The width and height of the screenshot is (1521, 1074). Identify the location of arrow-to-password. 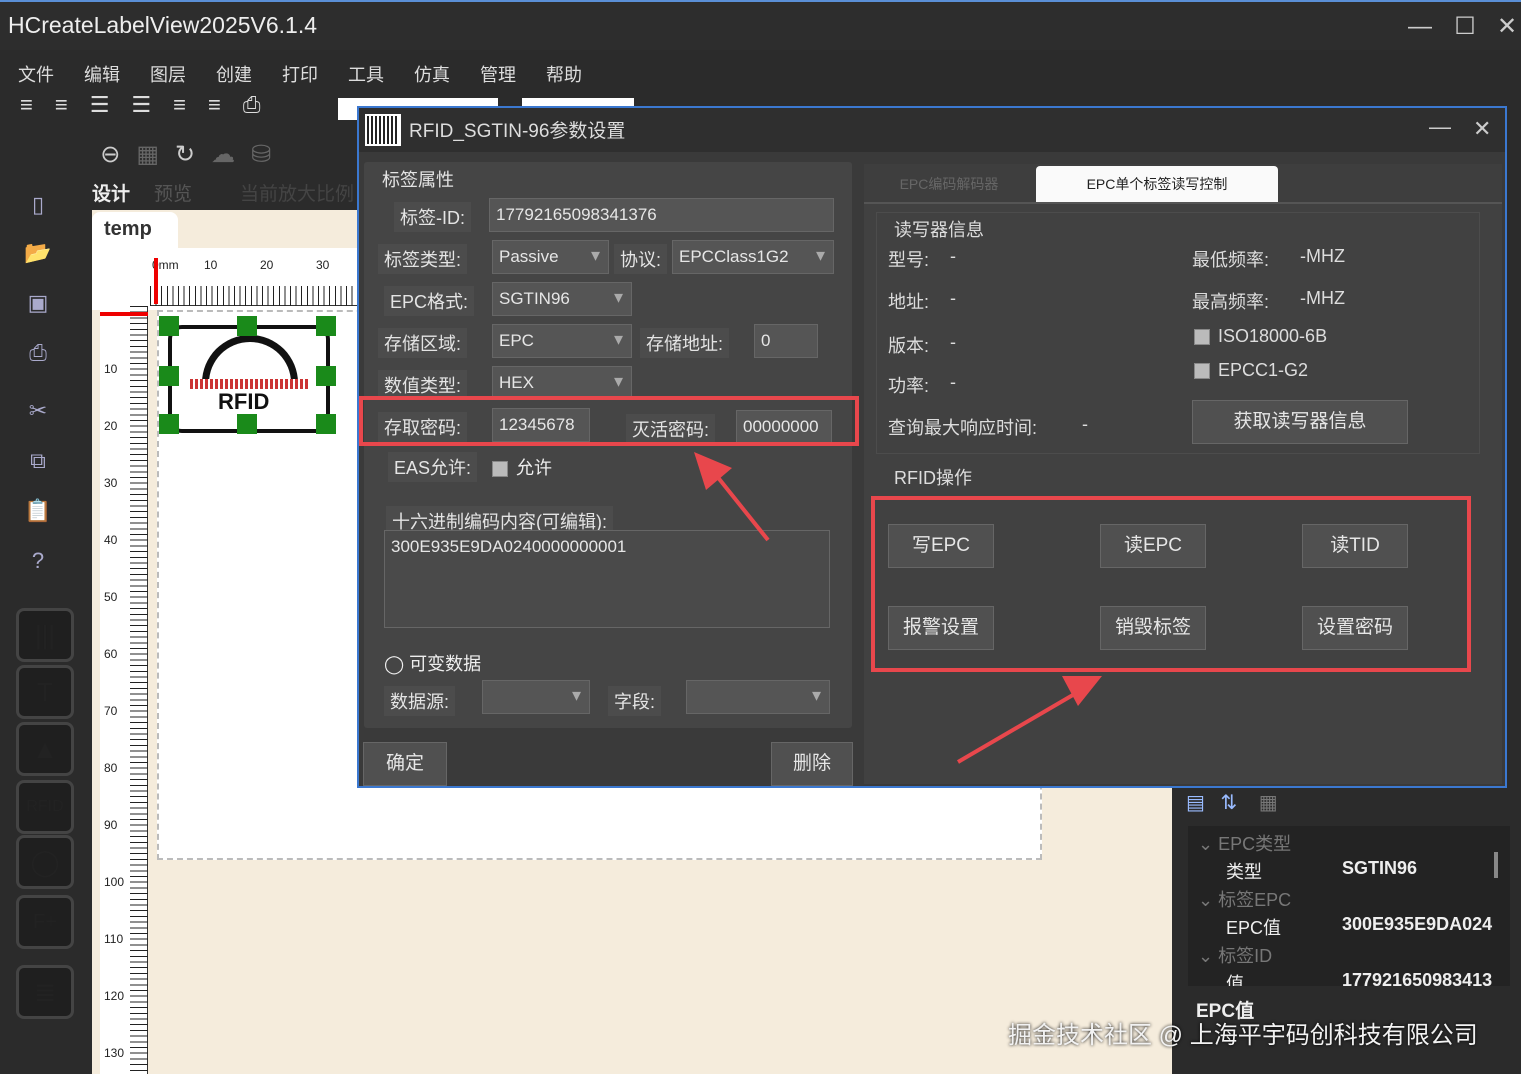
(740, 505).